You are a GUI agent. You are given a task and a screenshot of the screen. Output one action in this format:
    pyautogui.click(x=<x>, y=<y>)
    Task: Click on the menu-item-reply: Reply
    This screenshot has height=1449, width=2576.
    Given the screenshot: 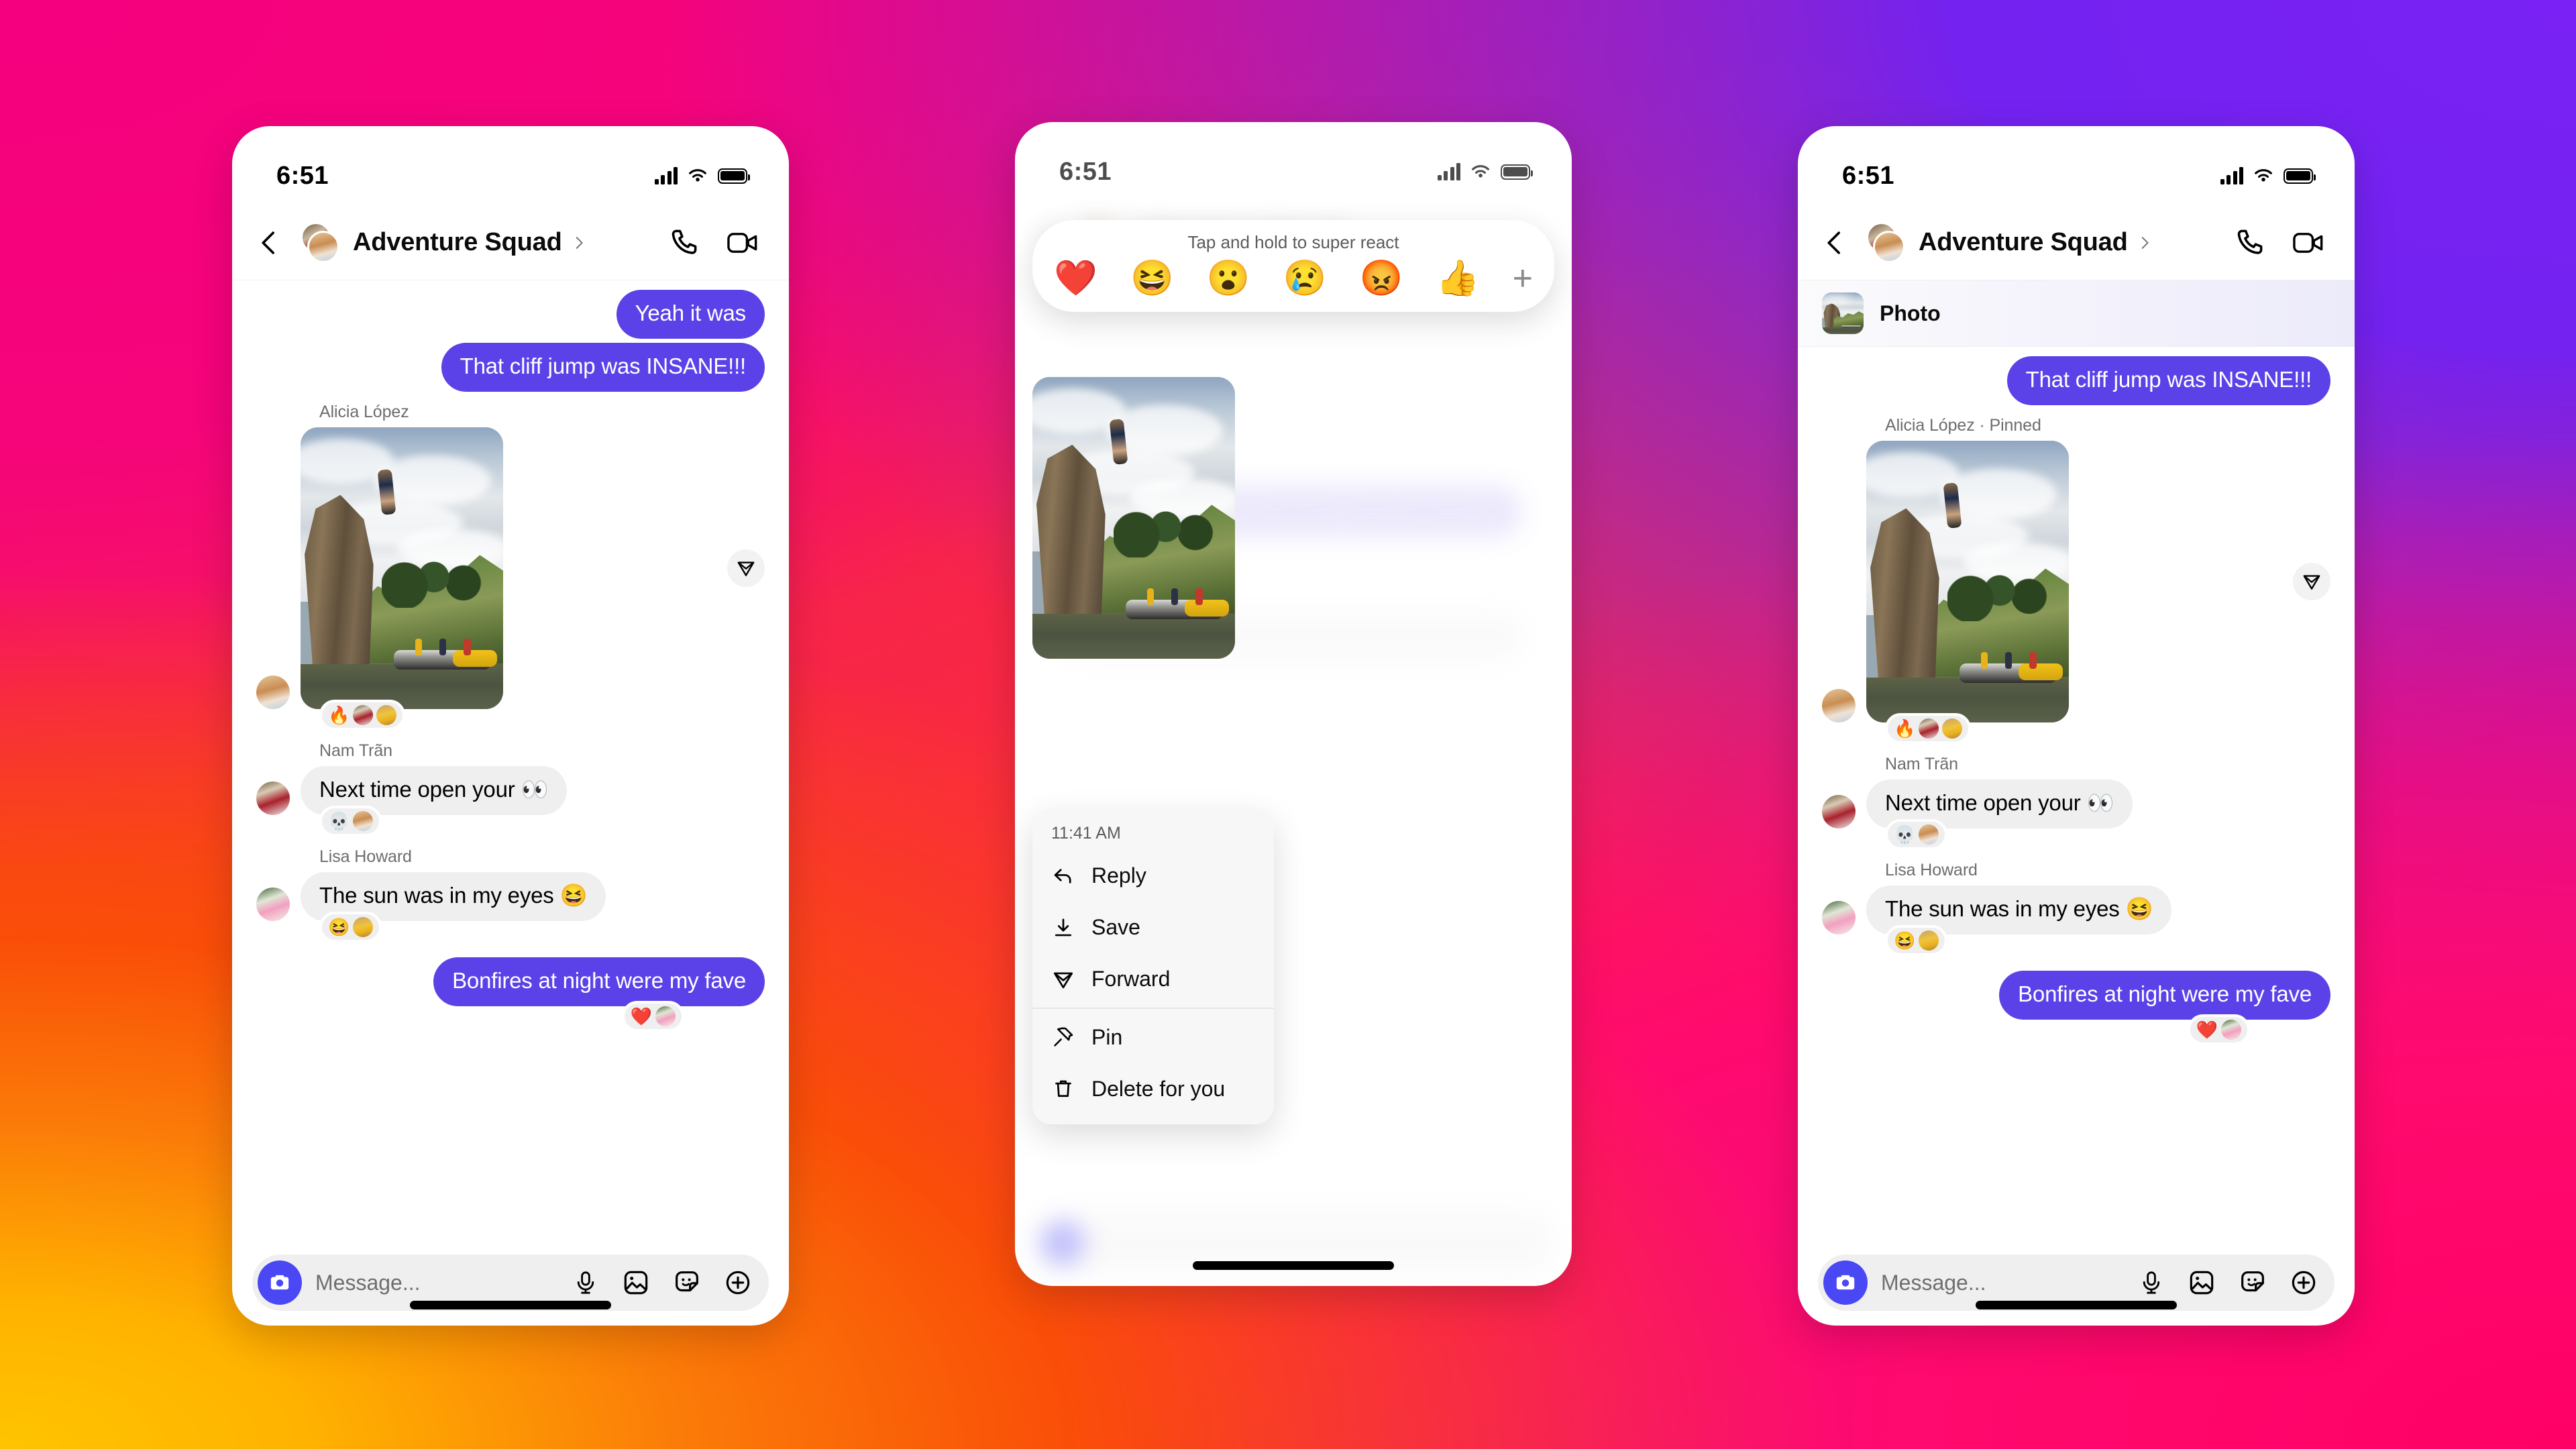 What is the action you would take?
    pyautogui.click(x=1153, y=876)
    